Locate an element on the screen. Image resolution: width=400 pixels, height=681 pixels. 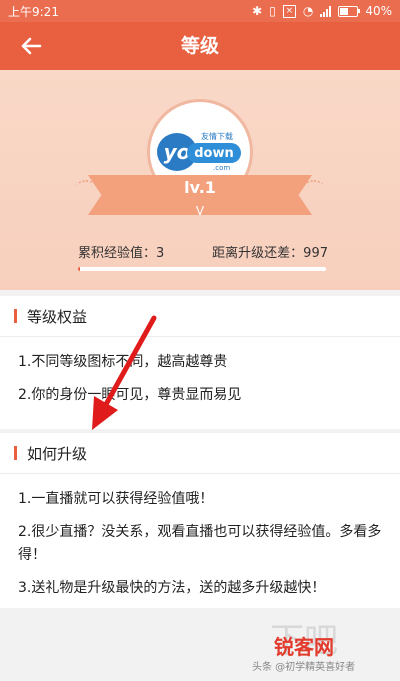
wifi-icon: ◔ is located at coordinates (308, 11).